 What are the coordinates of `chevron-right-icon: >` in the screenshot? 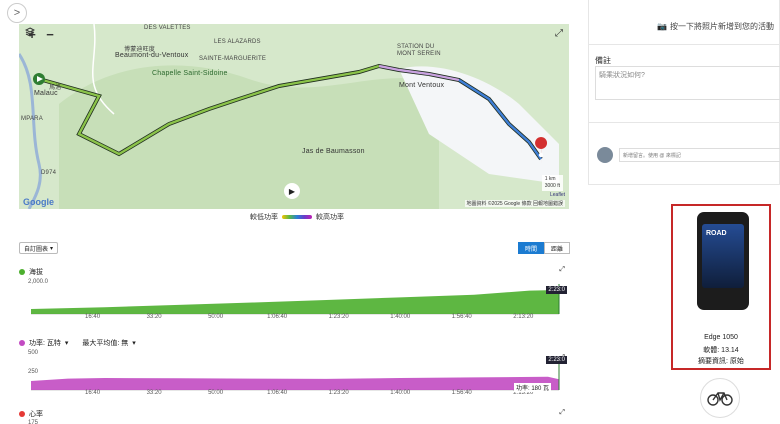 It's located at (17, 13).